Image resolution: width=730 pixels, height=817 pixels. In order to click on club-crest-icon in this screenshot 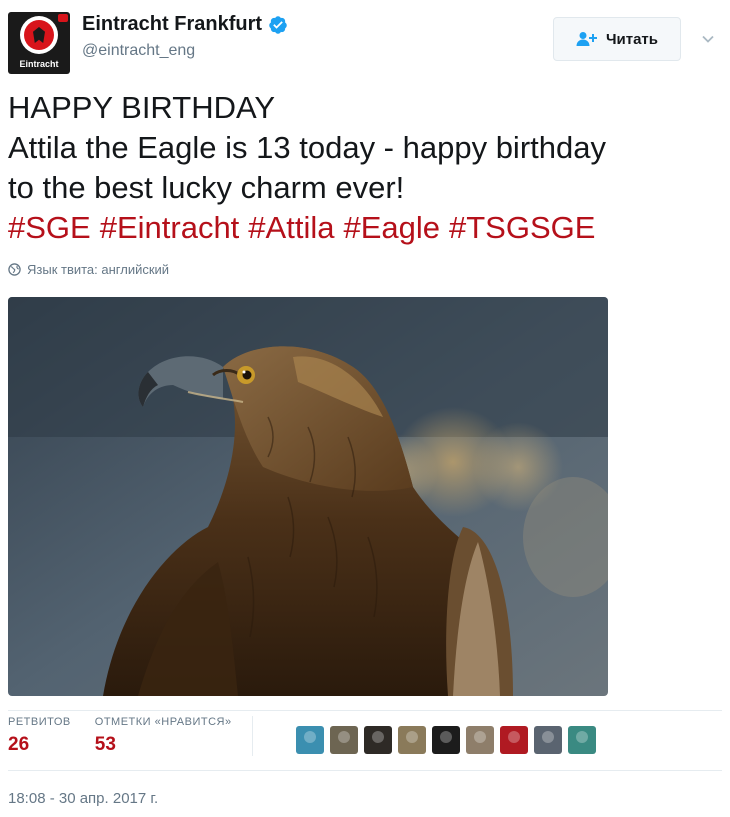, I will do `click(39, 35)`.